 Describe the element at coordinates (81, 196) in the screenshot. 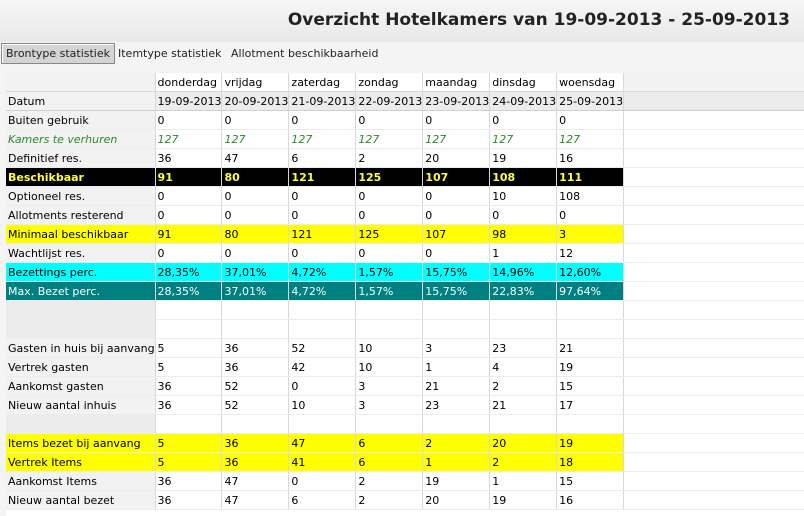

I see `row-label: Optioneel res.` at that location.